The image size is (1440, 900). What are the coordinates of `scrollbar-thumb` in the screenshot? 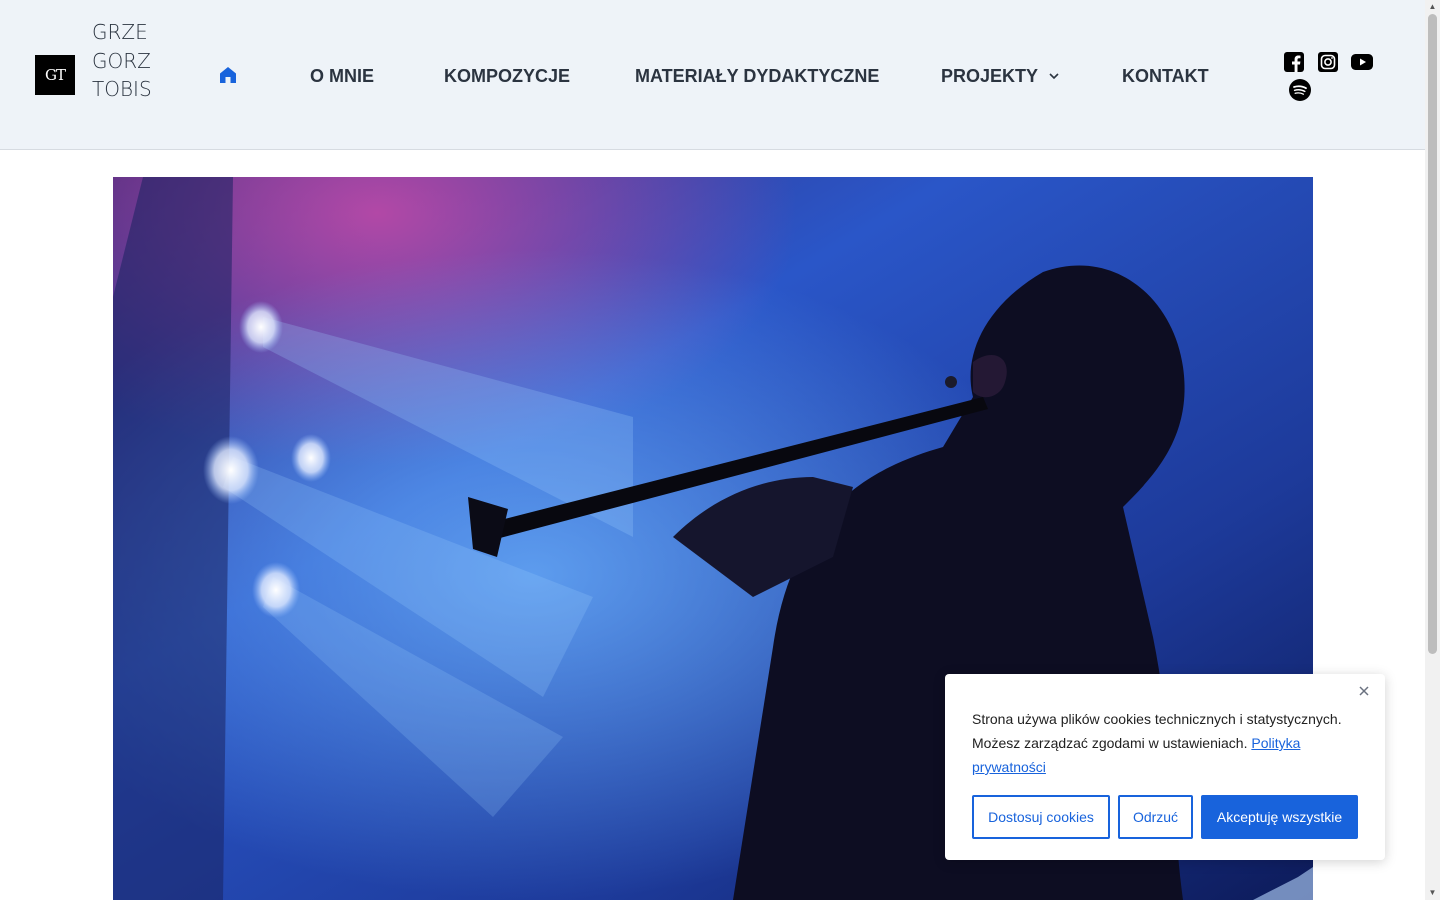 It's located at (1432, 334).